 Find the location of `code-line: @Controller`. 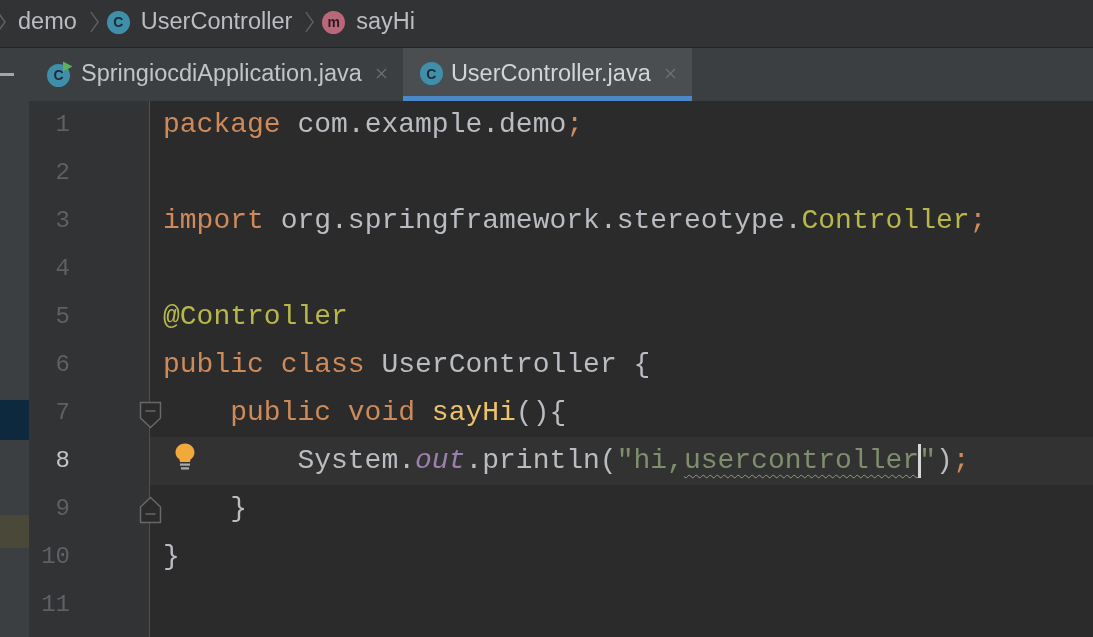

code-line: @Controller is located at coordinates (255, 317).